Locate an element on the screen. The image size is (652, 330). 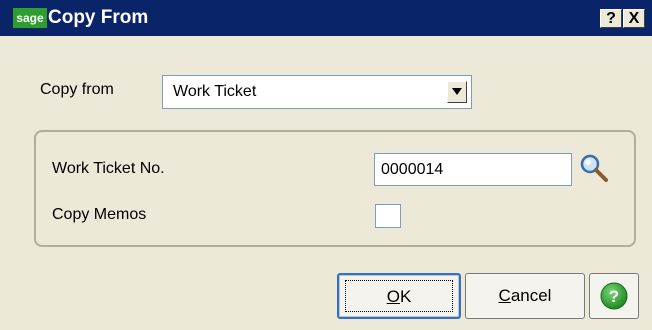
copy-from-selected-value: Work Ticket is located at coordinates (215, 91).